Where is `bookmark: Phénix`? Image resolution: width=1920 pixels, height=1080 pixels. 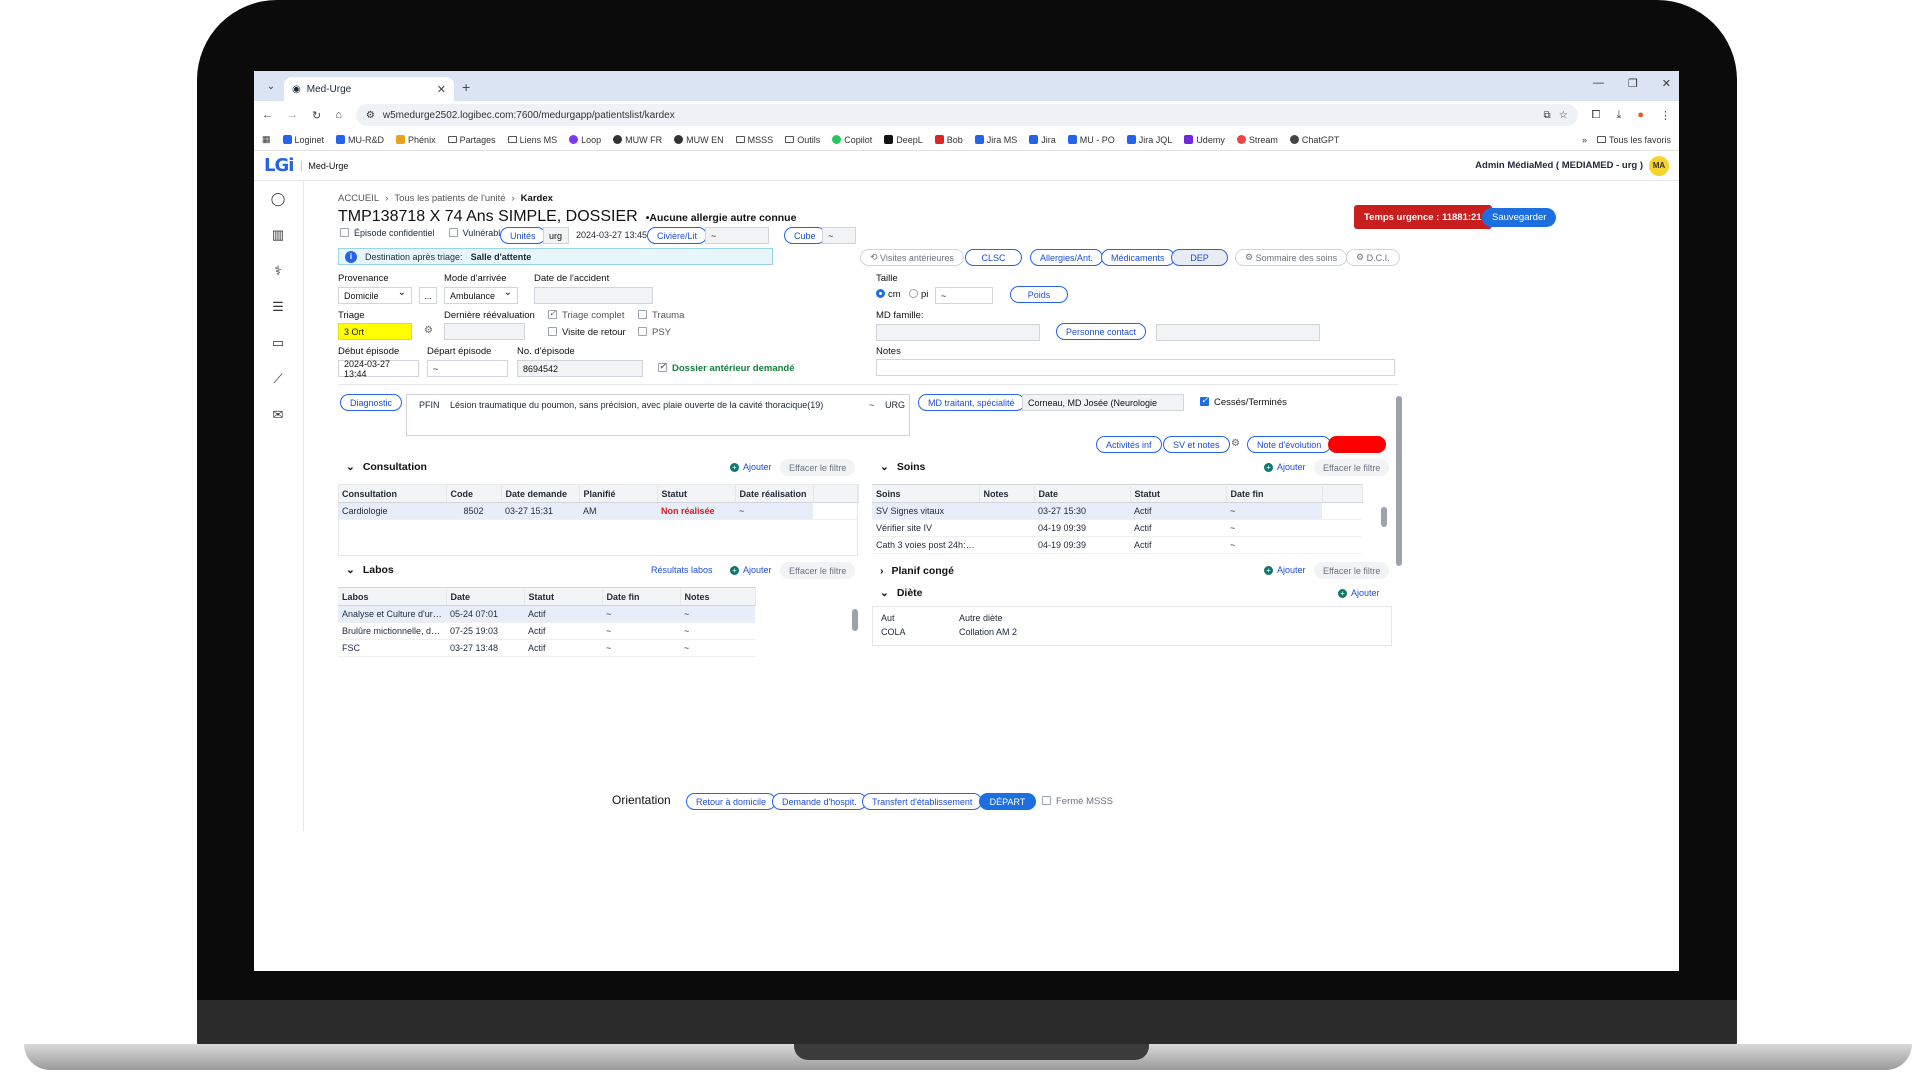 bookmark: Phénix is located at coordinates (416, 140).